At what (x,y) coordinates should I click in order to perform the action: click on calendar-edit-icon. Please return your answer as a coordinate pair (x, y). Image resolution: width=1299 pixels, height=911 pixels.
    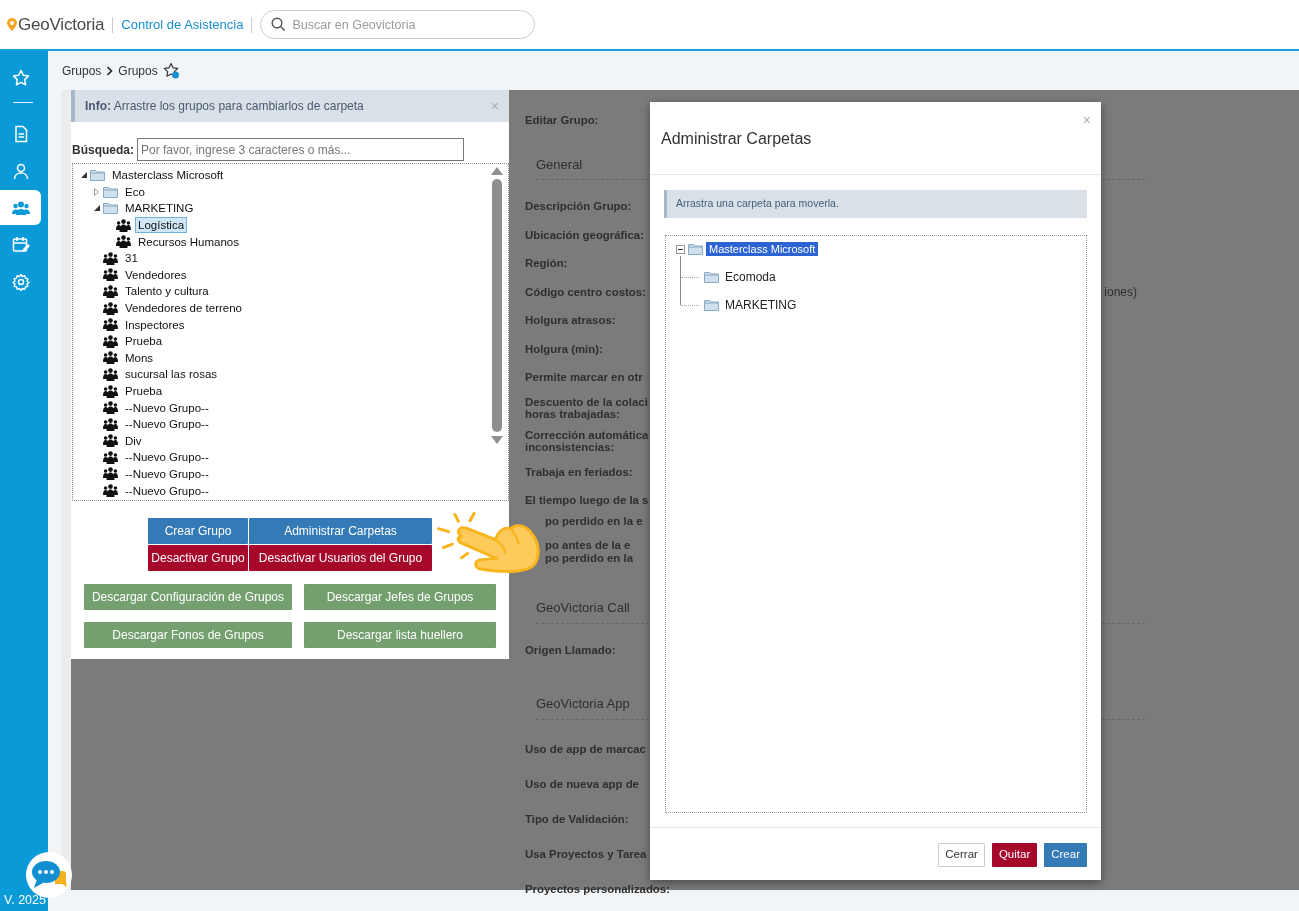
    Looking at the image, I should click on (20, 244).